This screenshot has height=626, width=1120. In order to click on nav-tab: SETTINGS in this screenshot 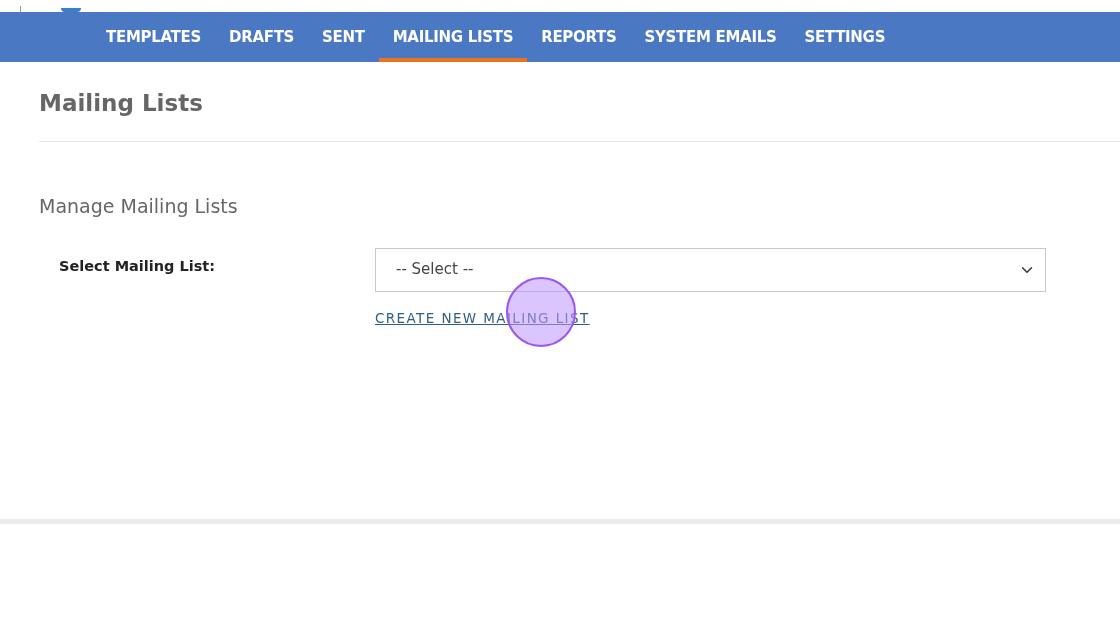, I will do `click(845, 37)`.